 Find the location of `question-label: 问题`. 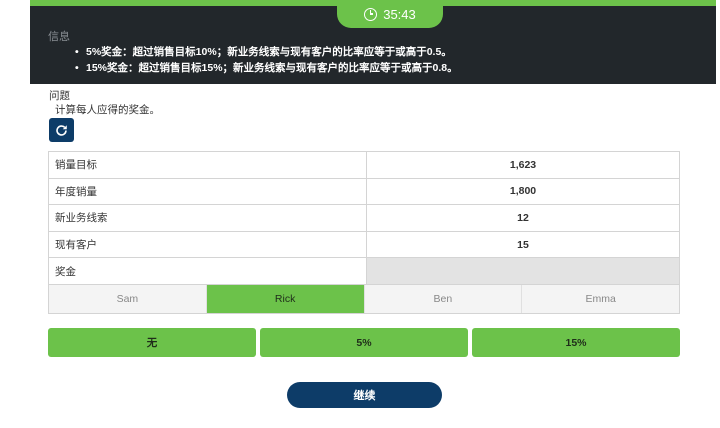

question-label: 问题 is located at coordinates (59, 96).